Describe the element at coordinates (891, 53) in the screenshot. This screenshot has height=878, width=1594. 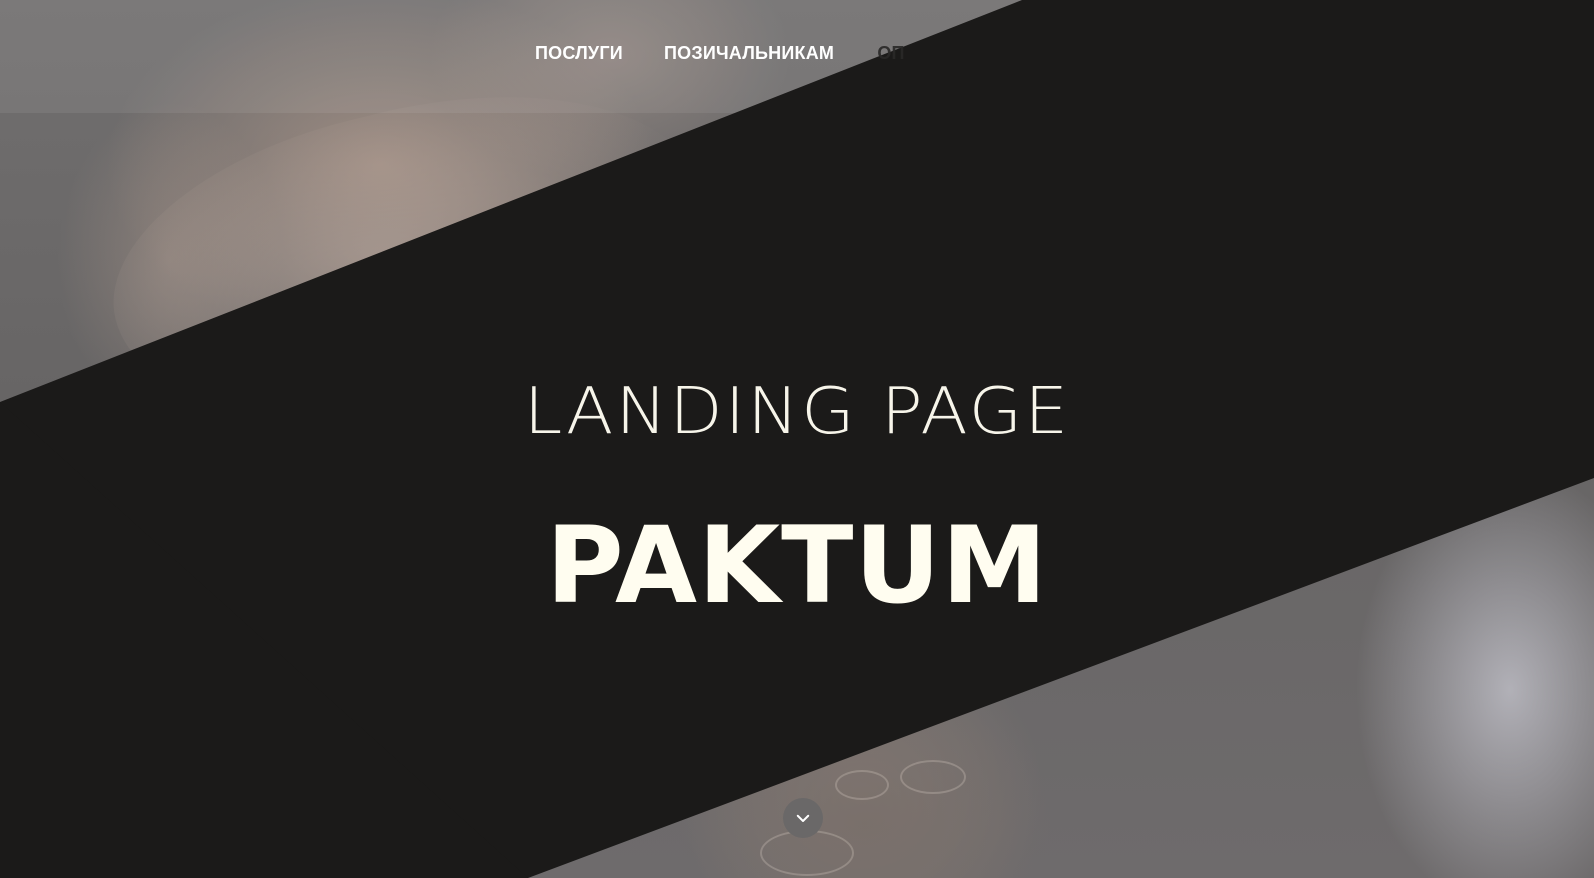
I see `nav-item-partial: ОП` at that location.